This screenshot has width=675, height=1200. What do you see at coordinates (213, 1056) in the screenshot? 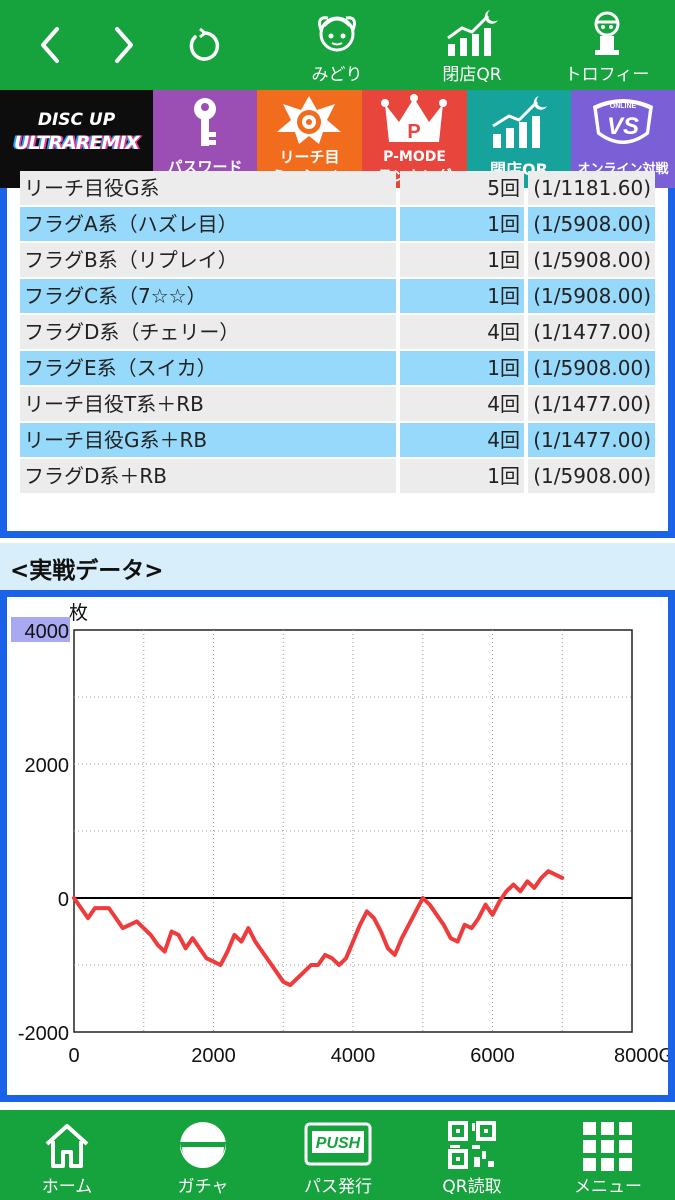
I see `x-tick-label: 2000` at bounding box center [213, 1056].